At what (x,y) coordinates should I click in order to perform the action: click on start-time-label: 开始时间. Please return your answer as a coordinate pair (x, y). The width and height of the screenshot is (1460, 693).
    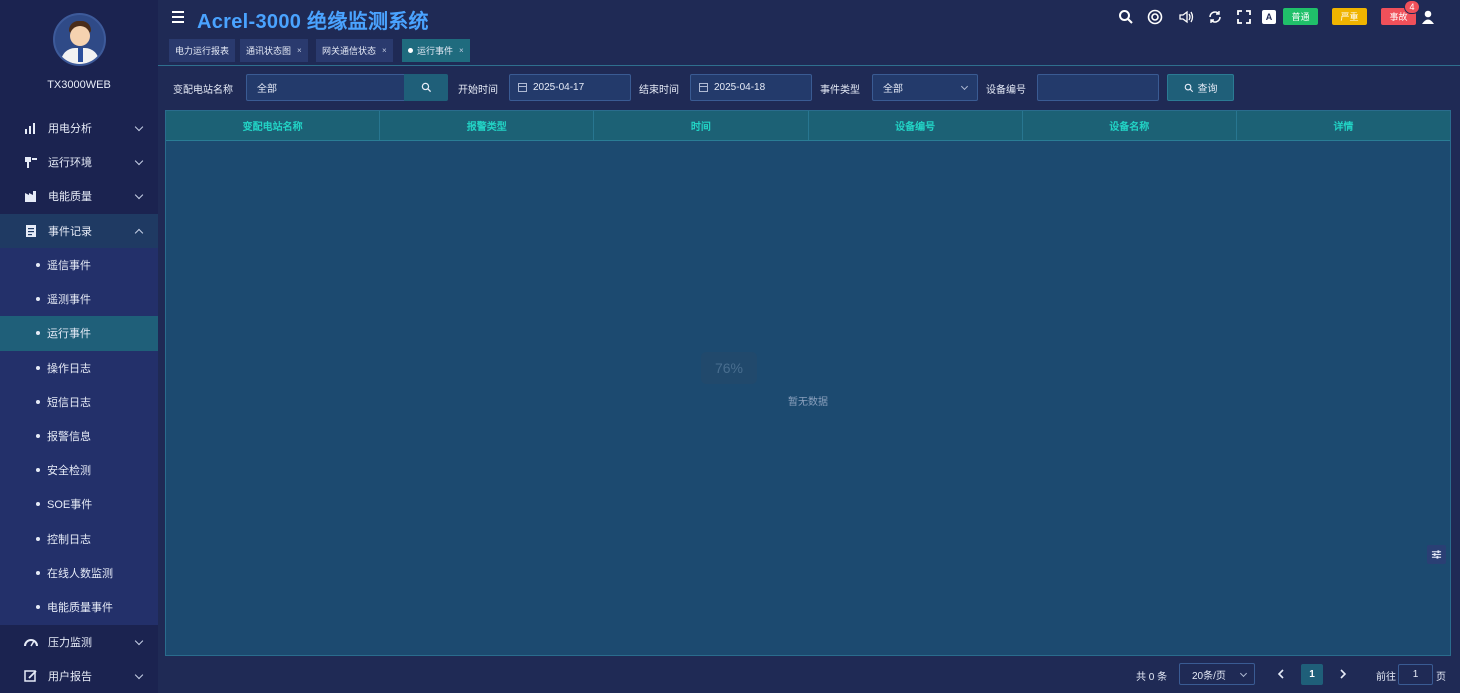
    Looking at the image, I should click on (478, 90).